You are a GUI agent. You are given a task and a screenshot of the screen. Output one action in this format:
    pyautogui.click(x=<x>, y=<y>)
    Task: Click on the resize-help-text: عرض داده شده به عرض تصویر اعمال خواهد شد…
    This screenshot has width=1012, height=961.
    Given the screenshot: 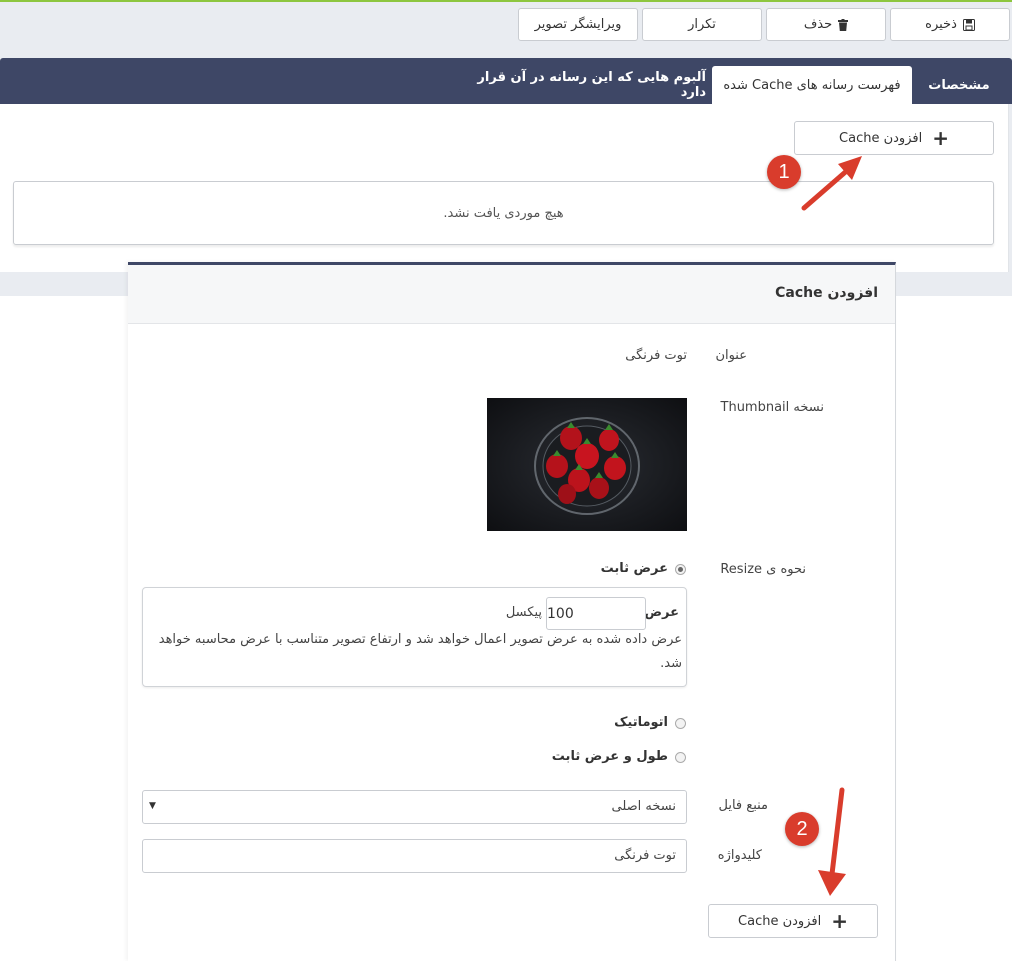 What is the action you would take?
    pyautogui.click(x=420, y=651)
    